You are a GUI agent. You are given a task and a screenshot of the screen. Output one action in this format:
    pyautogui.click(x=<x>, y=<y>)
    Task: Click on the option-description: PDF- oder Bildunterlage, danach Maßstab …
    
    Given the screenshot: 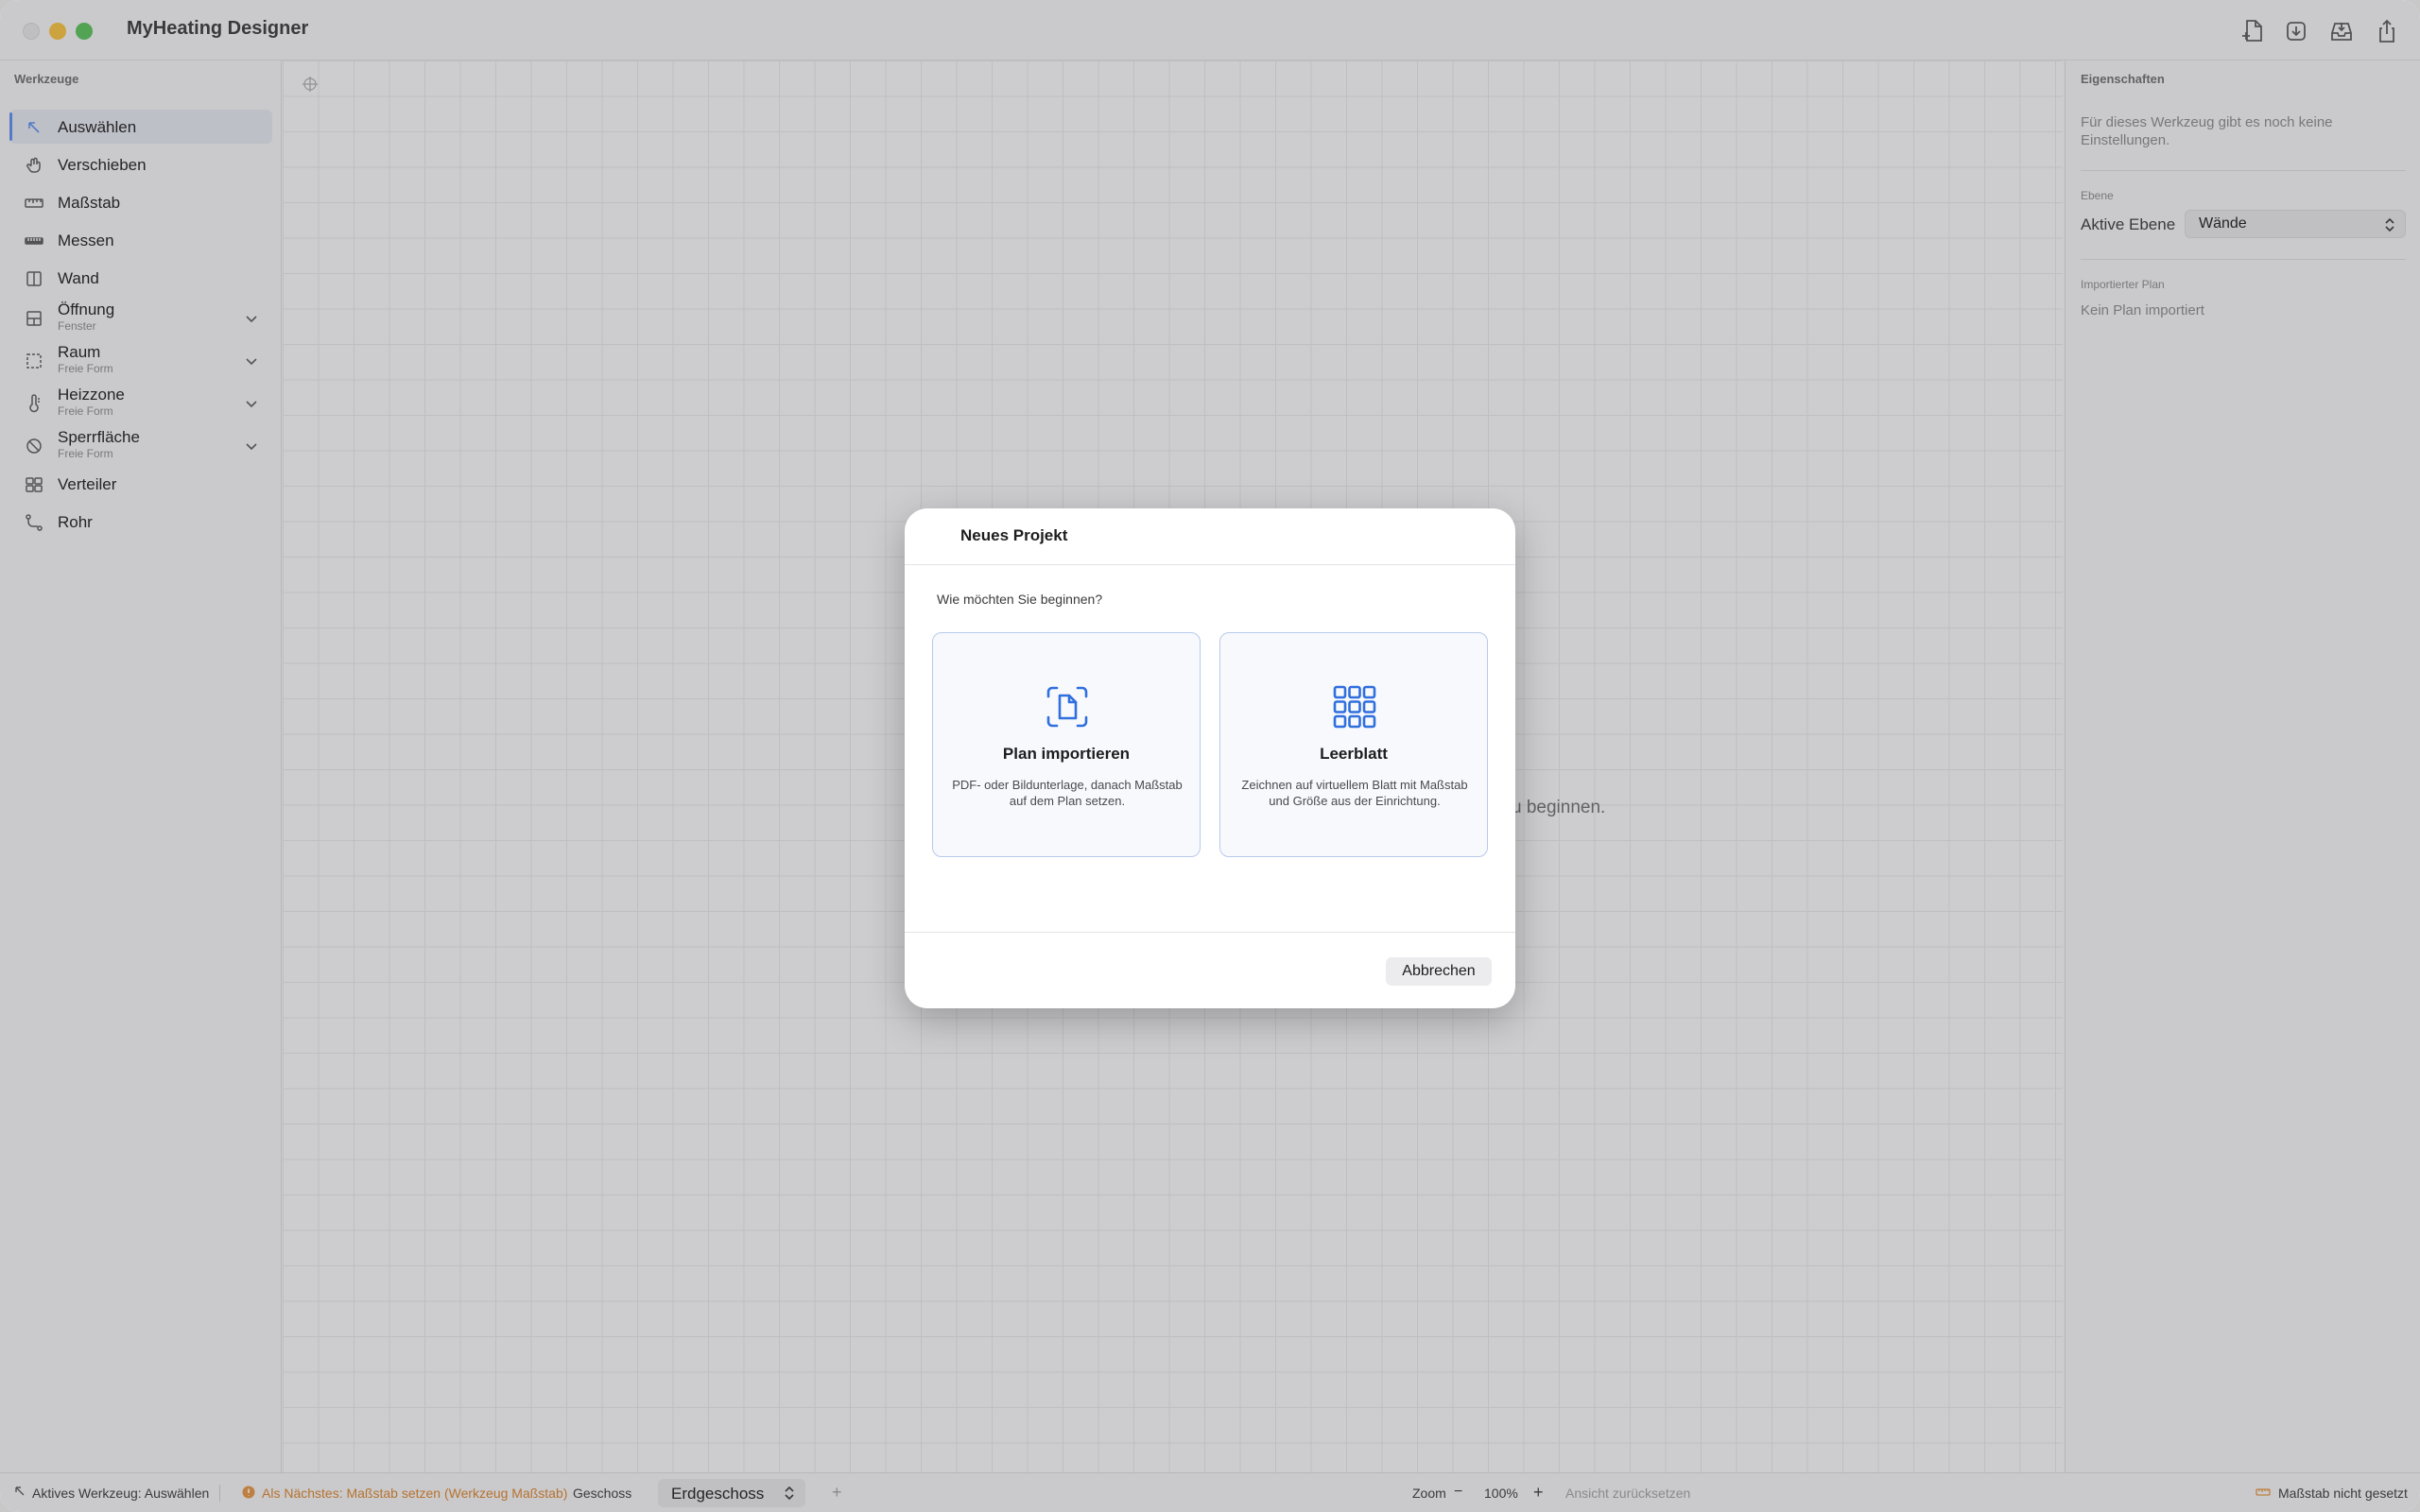 What is the action you would take?
    pyautogui.click(x=1067, y=793)
    